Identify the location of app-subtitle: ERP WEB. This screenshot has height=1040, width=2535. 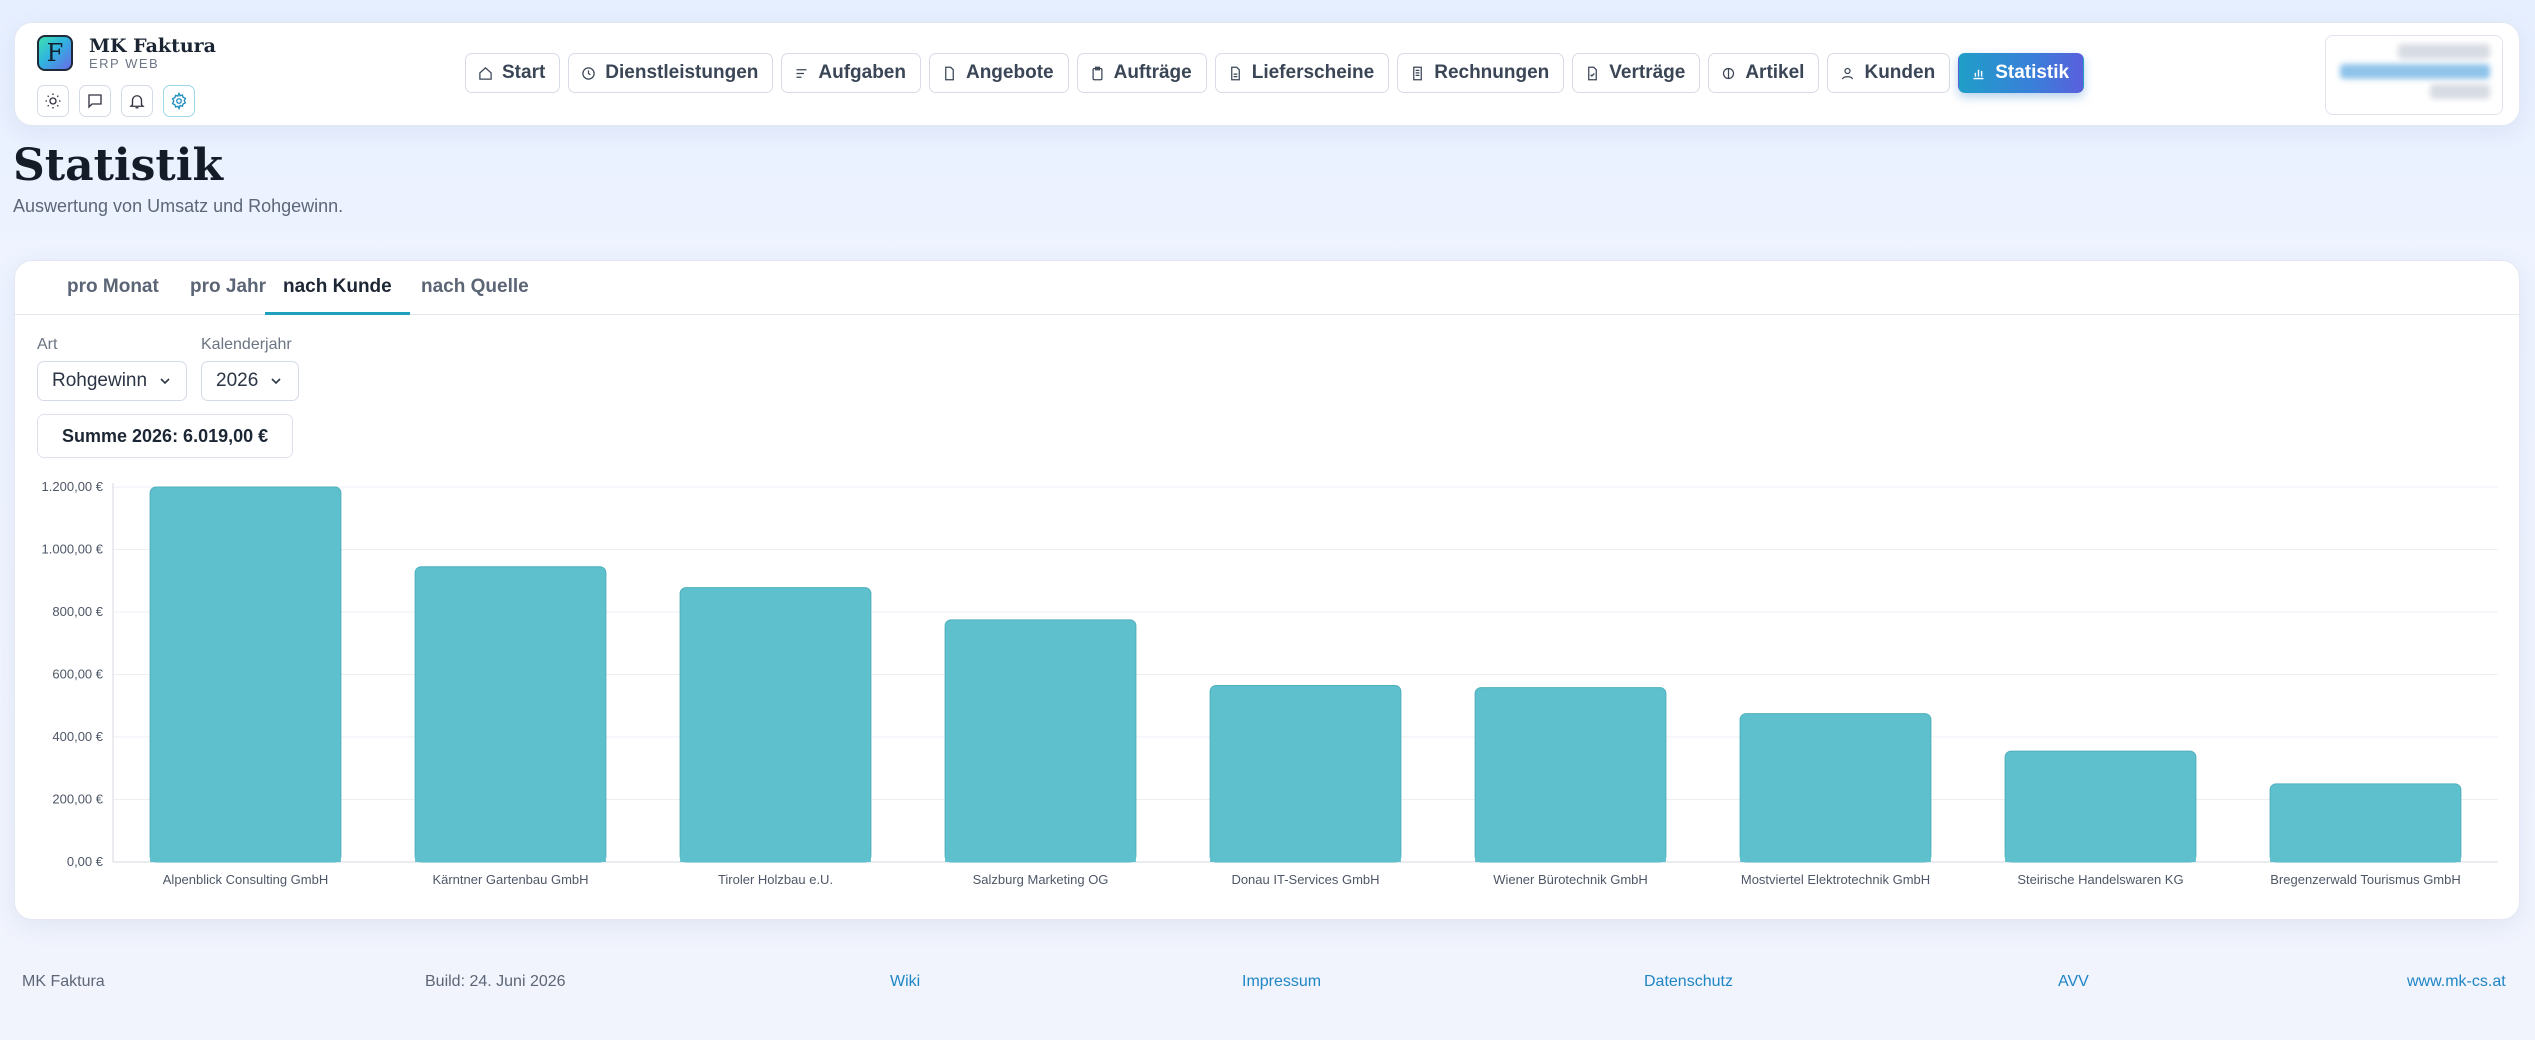
(124, 63).